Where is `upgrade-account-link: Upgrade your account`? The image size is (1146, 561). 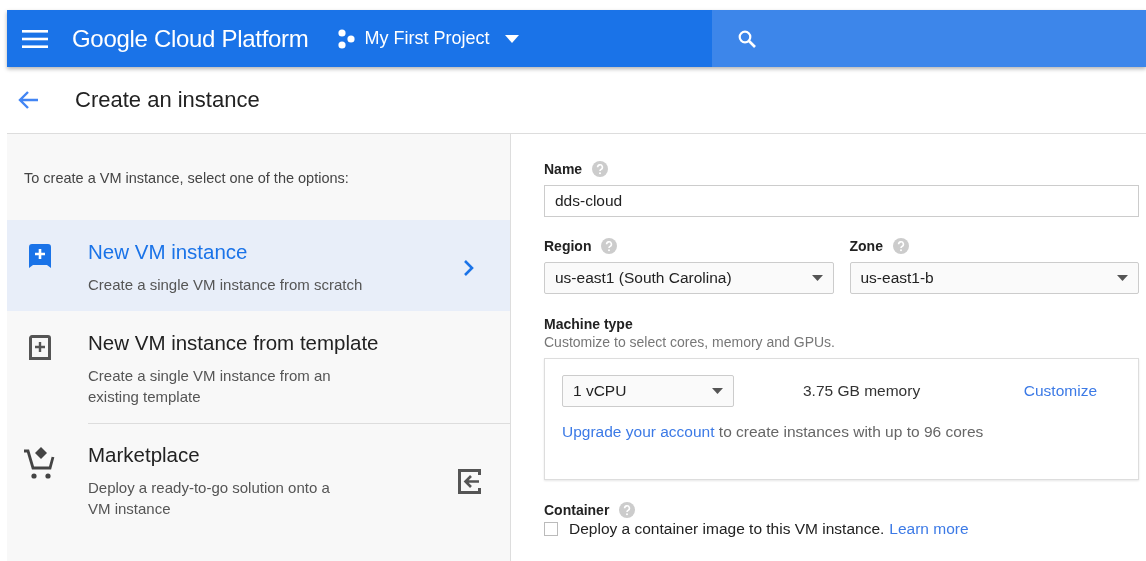
upgrade-account-link: Upgrade your account is located at coordinates (638, 431).